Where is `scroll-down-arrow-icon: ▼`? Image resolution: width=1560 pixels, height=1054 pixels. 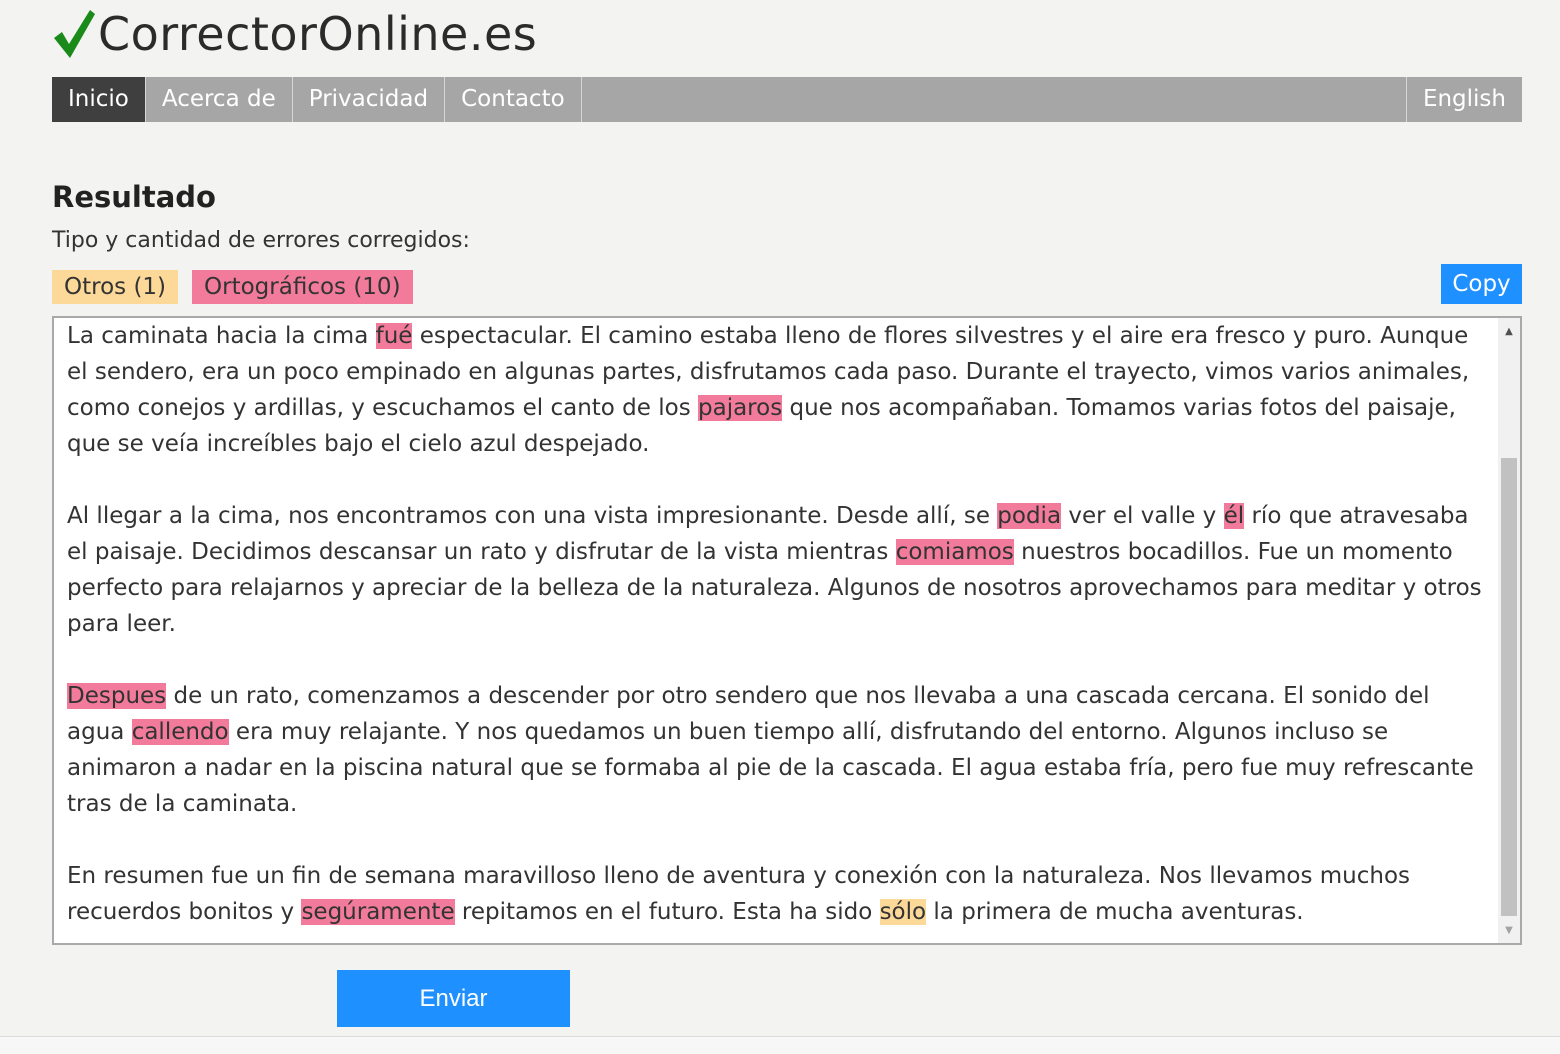 scroll-down-arrow-icon: ▼ is located at coordinates (1509, 930).